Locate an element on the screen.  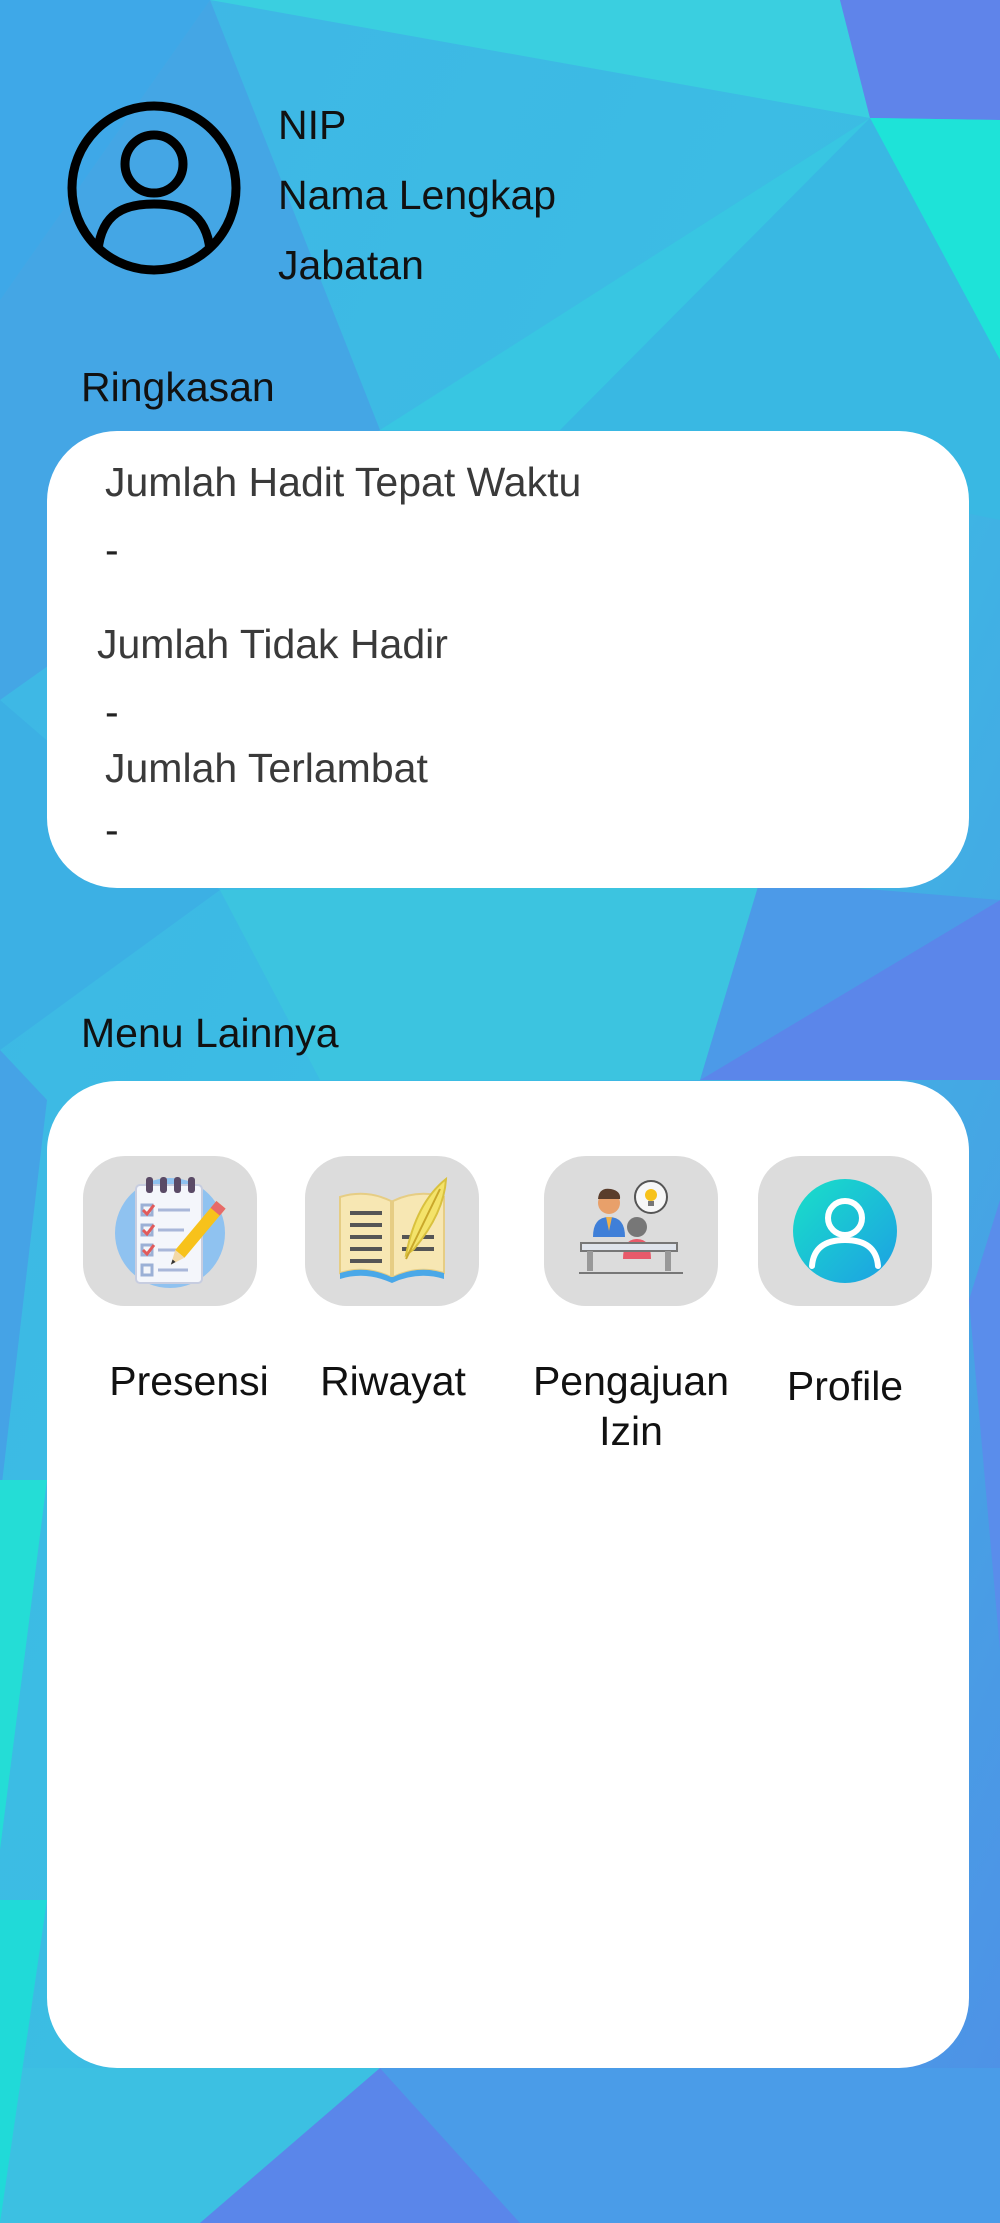
meeting-idea-icon is located at coordinates (631, 1227).